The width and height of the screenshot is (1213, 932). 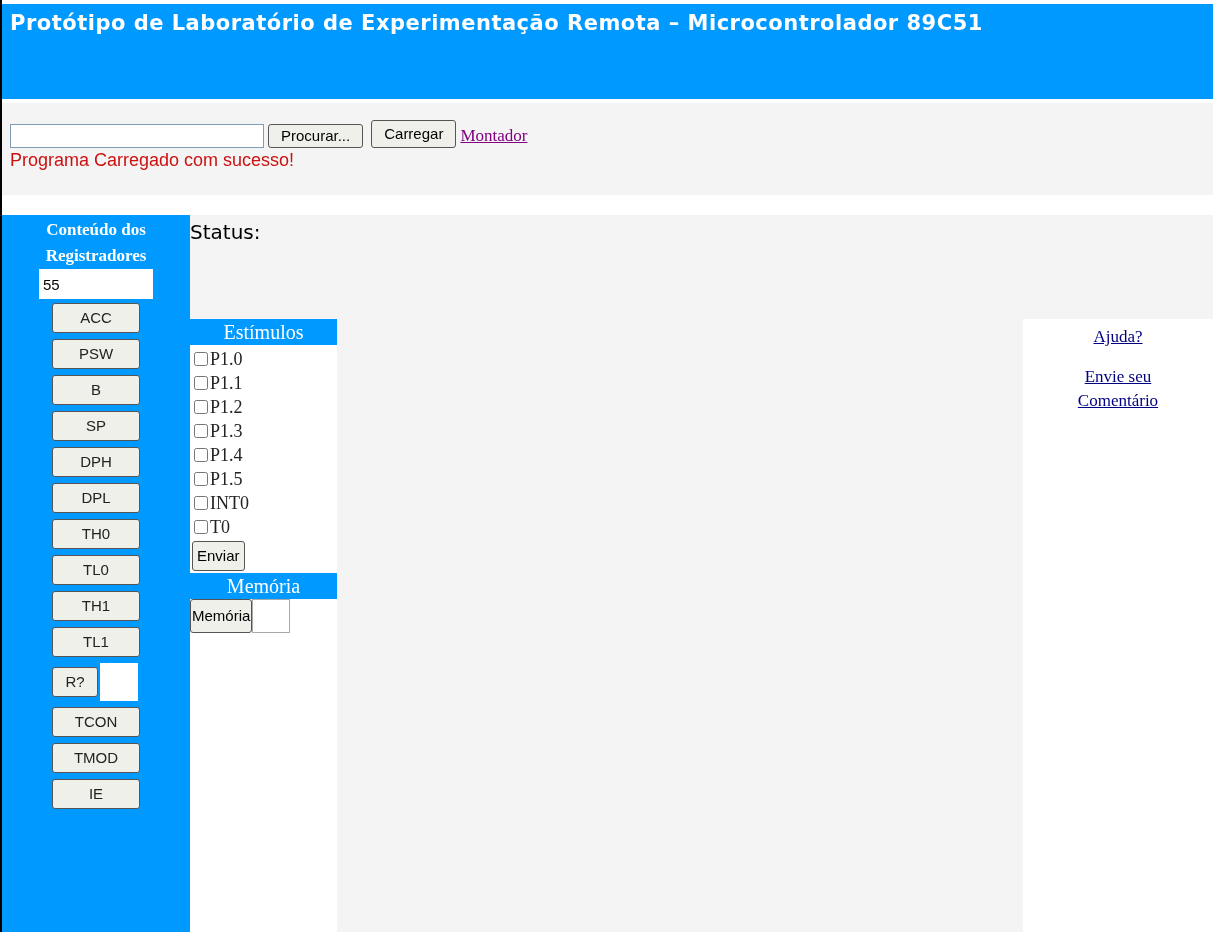 I want to click on assembler-link: Montador, so click(x=494, y=136).